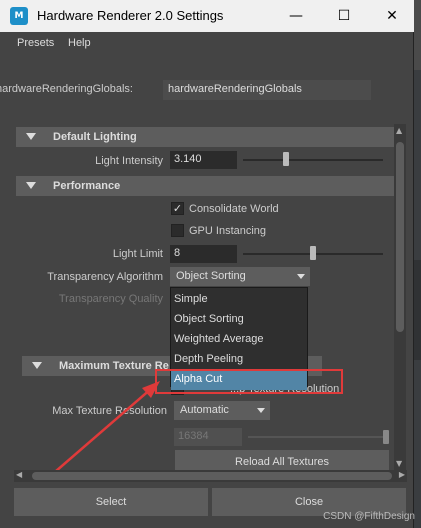 The image size is (421, 528). What do you see at coordinates (137, 254) in the screenshot?
I see `light-limit-label: Light Limit` at bounding box center [137, 254].